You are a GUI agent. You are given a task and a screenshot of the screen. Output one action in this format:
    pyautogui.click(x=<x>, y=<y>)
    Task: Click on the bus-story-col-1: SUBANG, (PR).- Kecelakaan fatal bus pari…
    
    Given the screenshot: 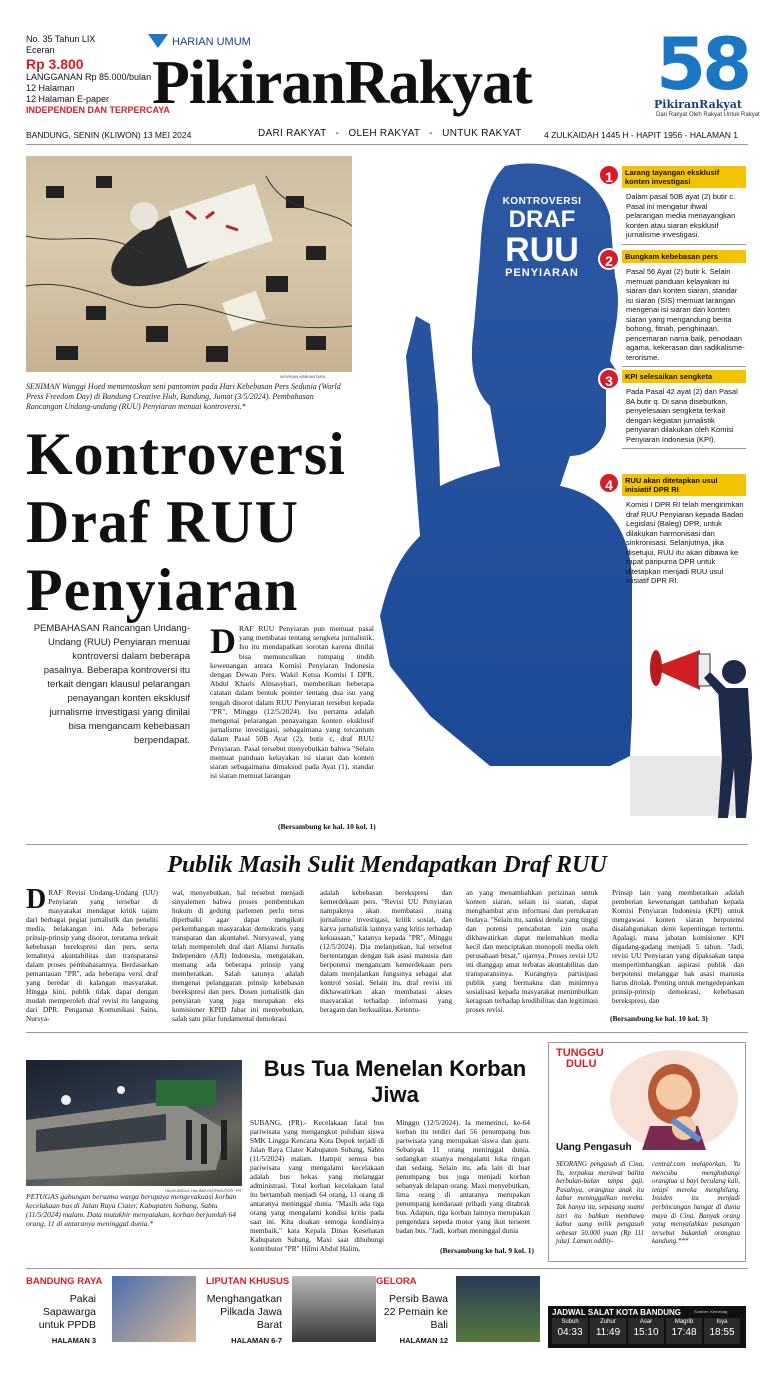 What is the action you would take?
    pyautogui.click(x=317, y=1185)
    